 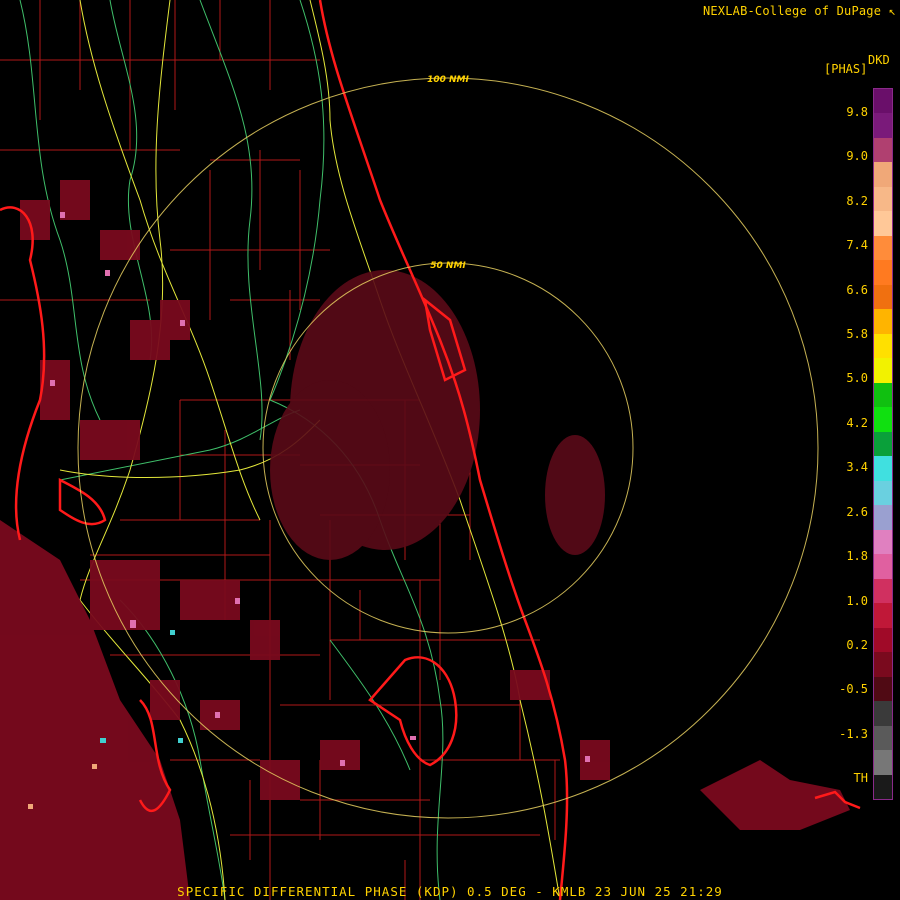 What do you see at coordinates (857, 378) in the screenshot?
I see `legend-tick: 5.0` at bounding box center [857, 378].